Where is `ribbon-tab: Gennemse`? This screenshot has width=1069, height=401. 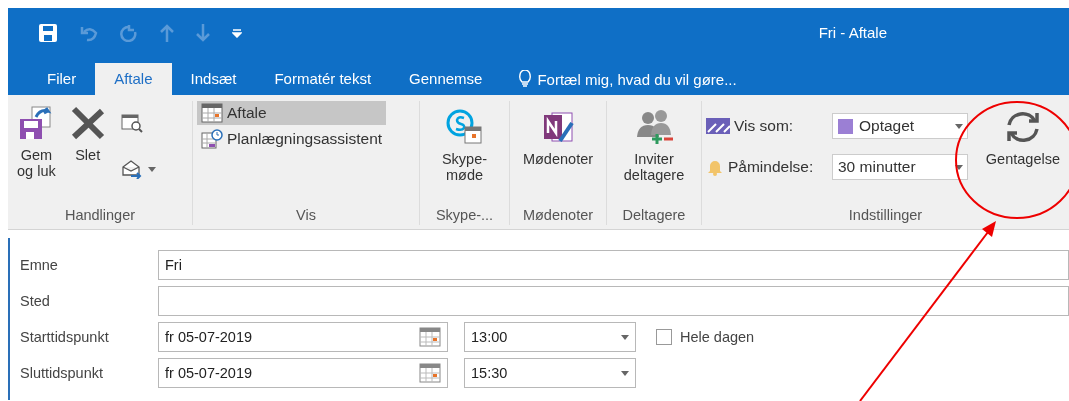 ribbon-tab: Gennemse is located at coordinates (446, 79).